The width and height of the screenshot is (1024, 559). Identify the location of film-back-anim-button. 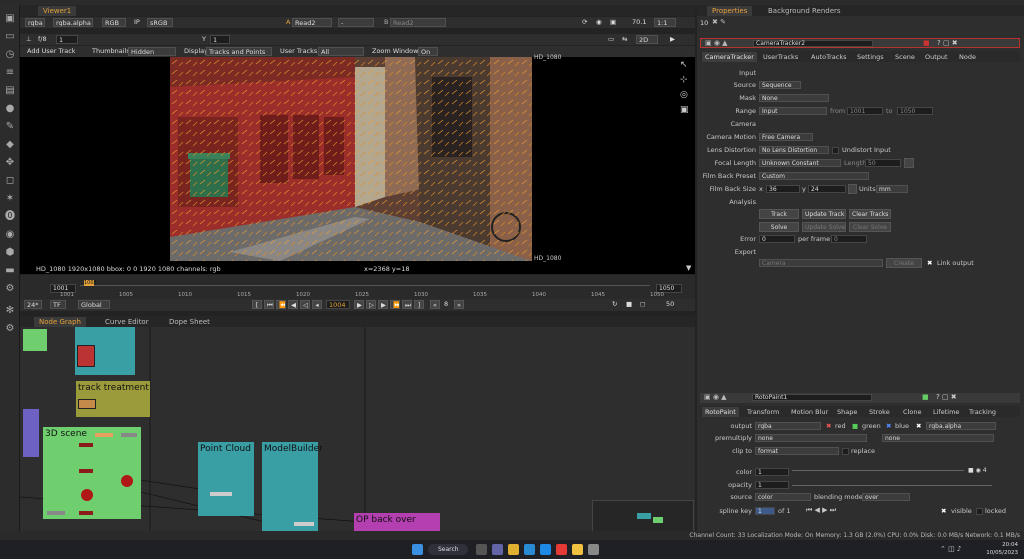
(852, 189).